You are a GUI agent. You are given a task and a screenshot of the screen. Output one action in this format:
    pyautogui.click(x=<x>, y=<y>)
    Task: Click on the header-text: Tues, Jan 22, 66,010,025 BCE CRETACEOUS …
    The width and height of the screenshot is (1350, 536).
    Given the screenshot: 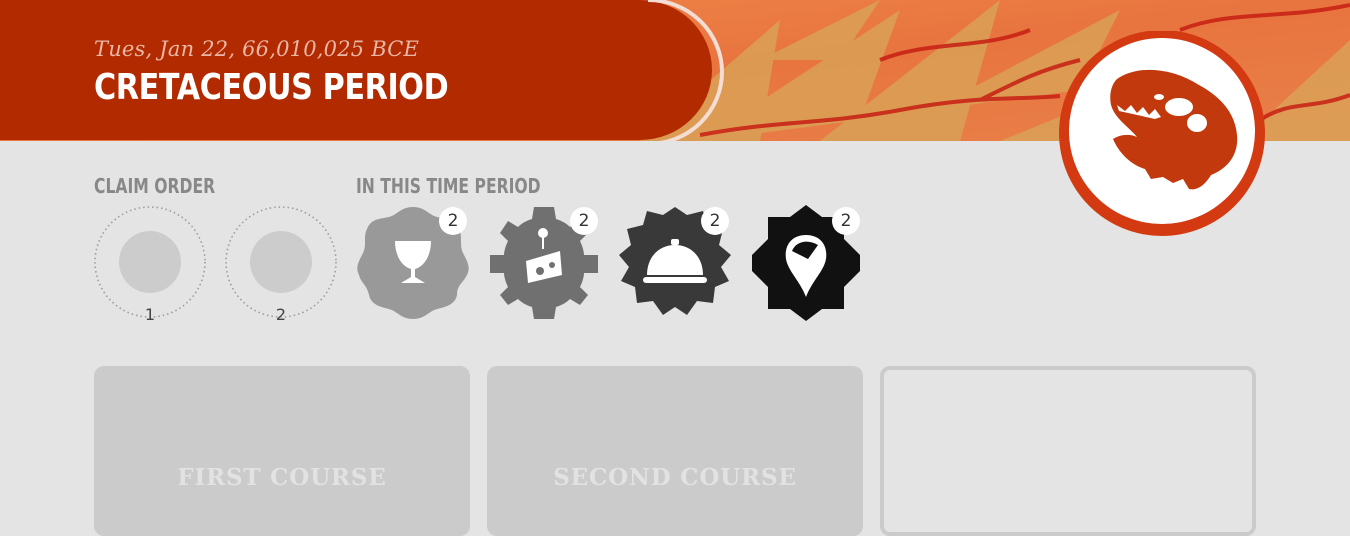 What is the action you would take?
    pyautogui.click(x=305, y=72)
    